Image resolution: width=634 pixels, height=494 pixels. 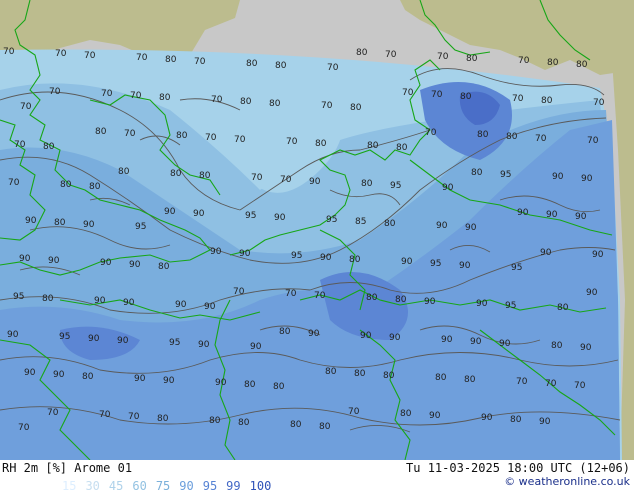 What do you see at coordinates (186, 486) in the screenshot?
I see `legend-item-90: 90` at bounding box center [186, 486].